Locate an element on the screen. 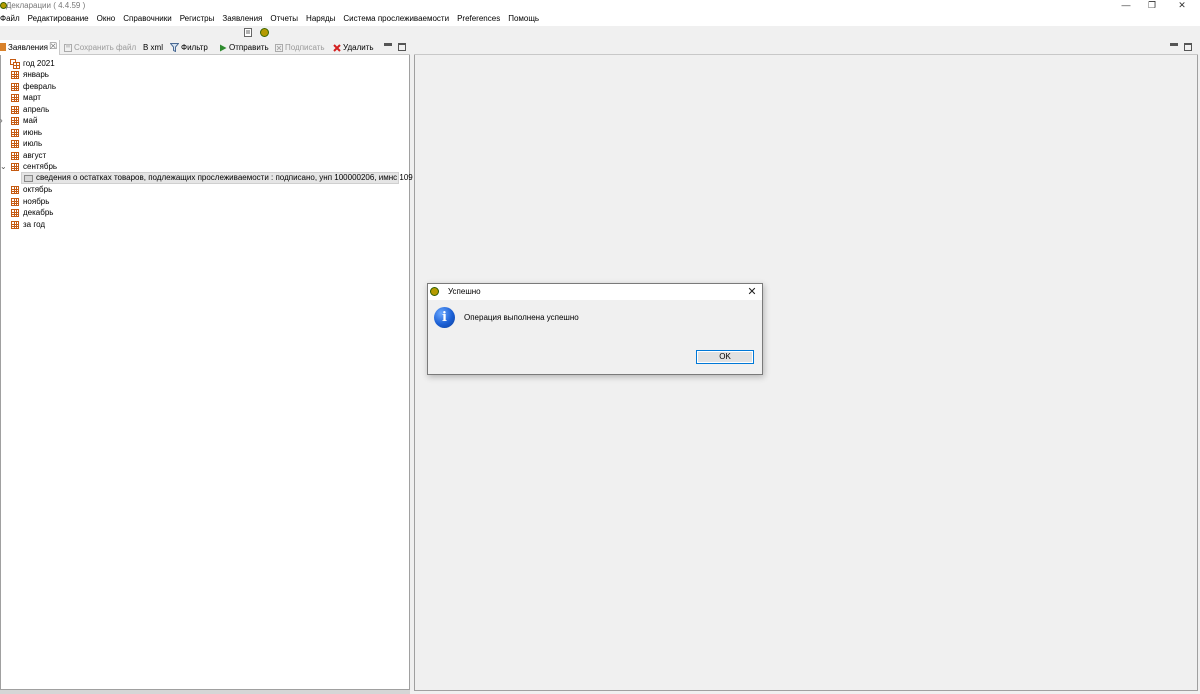 Image resolution: width=1200 pixels, height=694 pixels. tree-node-month: ⌄ сентябрь is located at coordinates (200, 166).